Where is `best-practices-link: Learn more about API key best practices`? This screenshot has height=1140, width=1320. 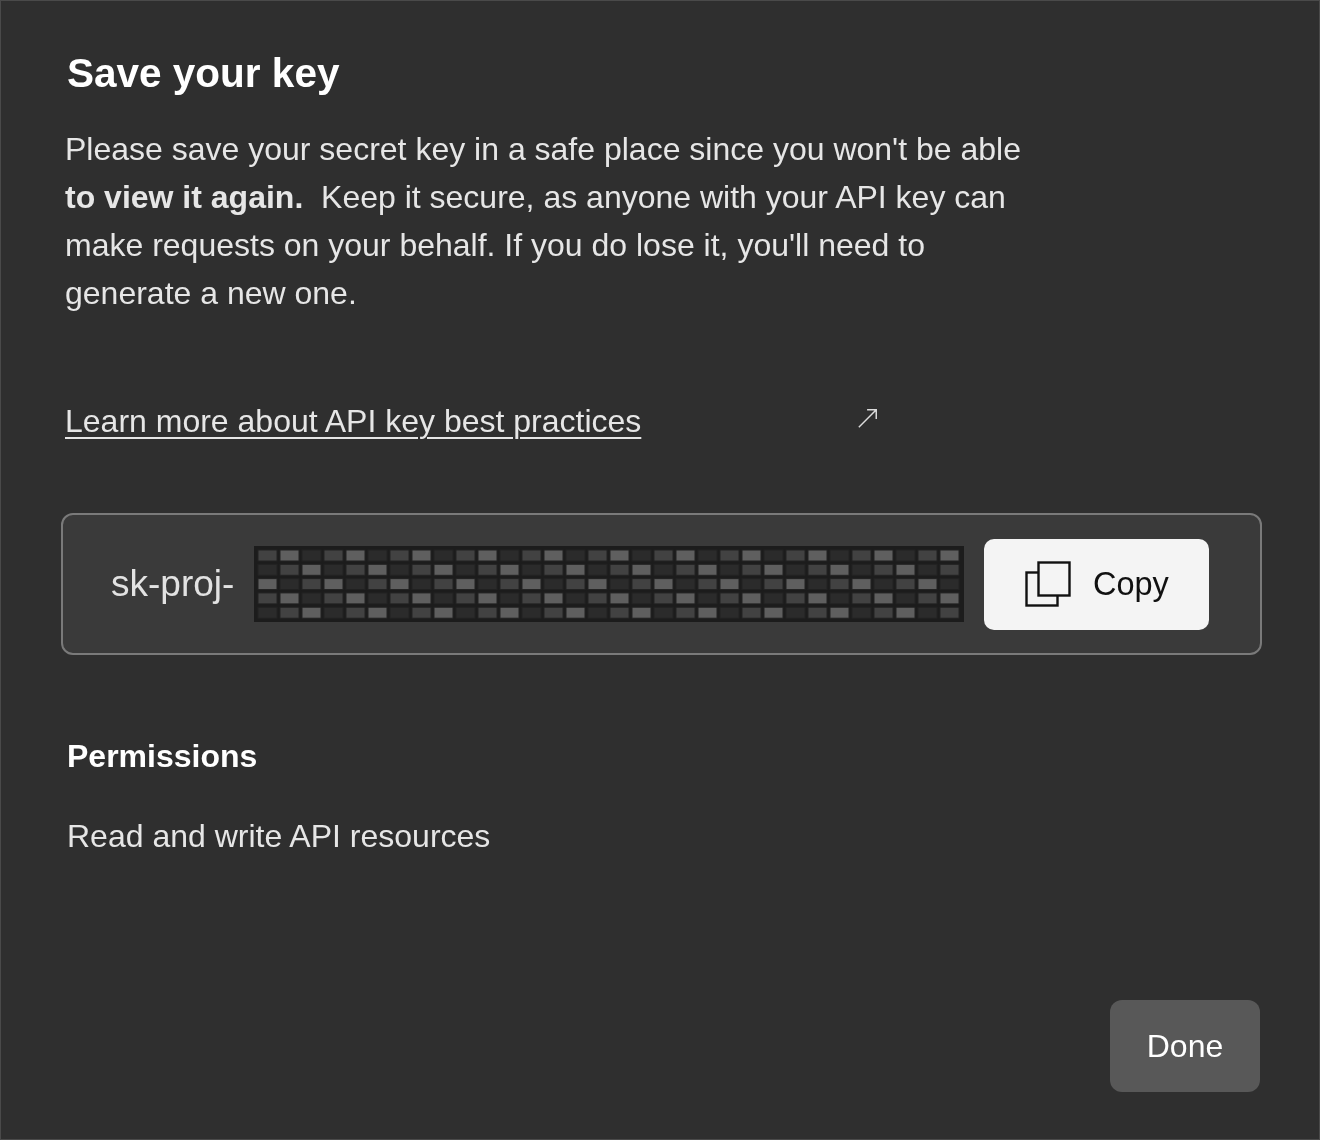
best-practices-link: Learn more about API key best practices is located at coordinates (472, 421).